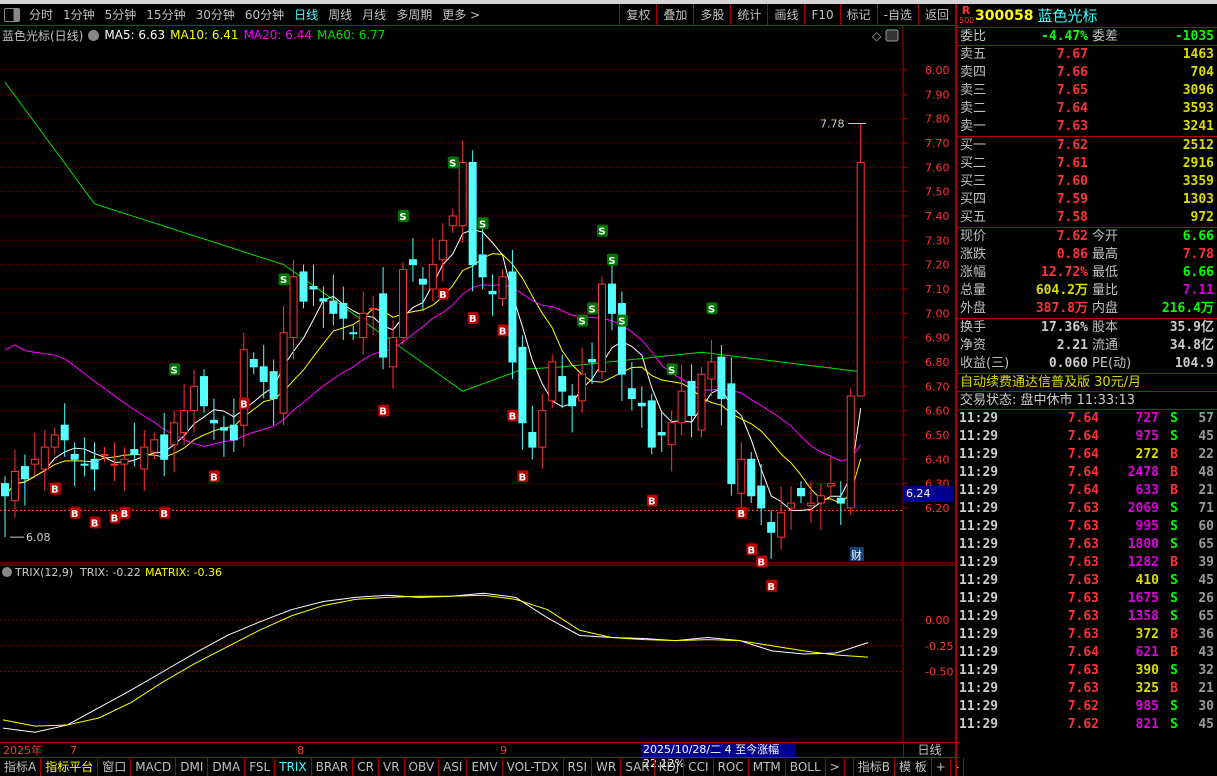 The image size is (1217, 776). I want to click on indicator-tab: MACD, so click(154, 767).